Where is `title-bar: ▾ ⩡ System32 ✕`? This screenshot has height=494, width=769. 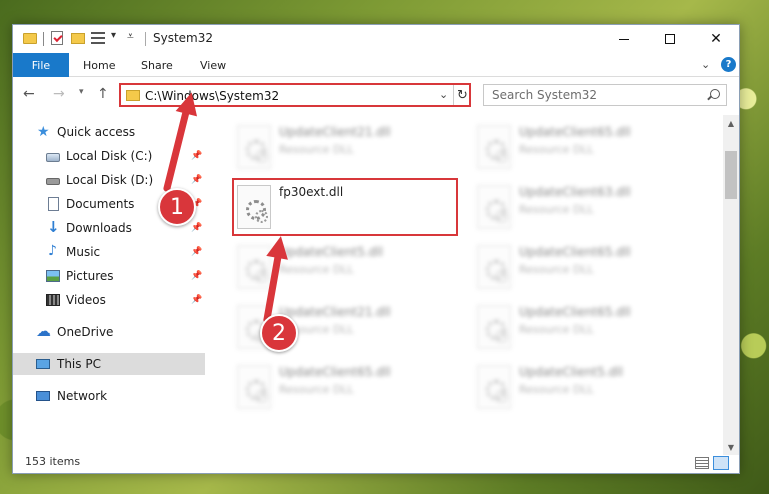 title-bar: ▾ ⩡ System32 ✕ is located at coordinates (376, 39).